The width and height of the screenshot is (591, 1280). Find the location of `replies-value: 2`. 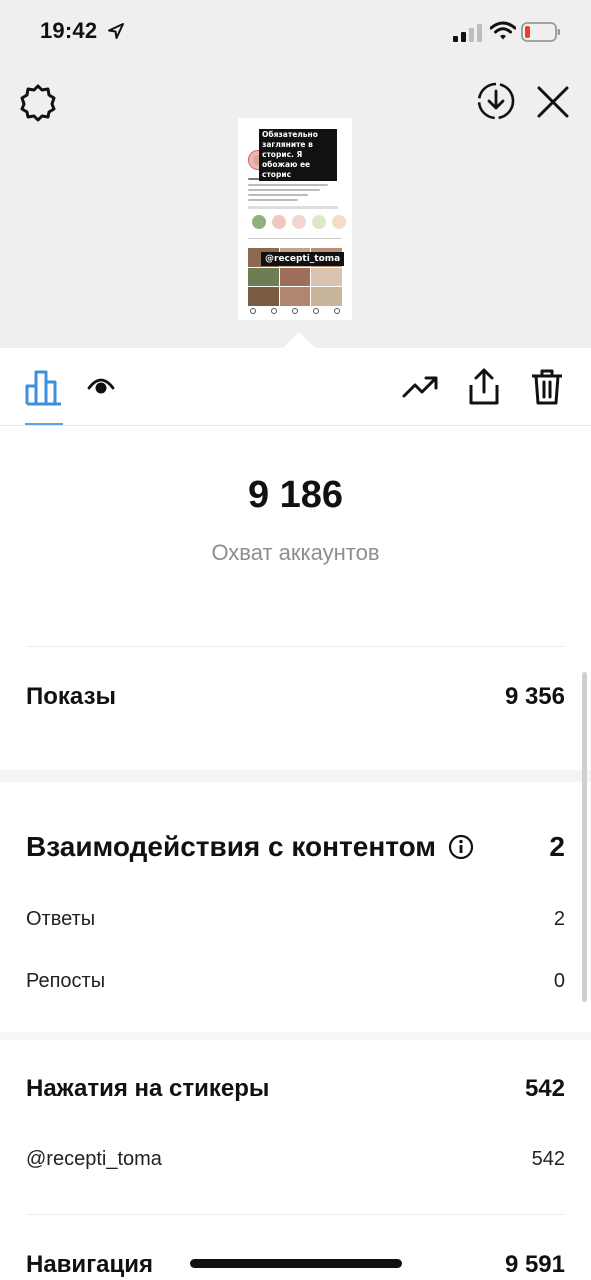

replies-value: 2 is located at coordinates (559, 918).